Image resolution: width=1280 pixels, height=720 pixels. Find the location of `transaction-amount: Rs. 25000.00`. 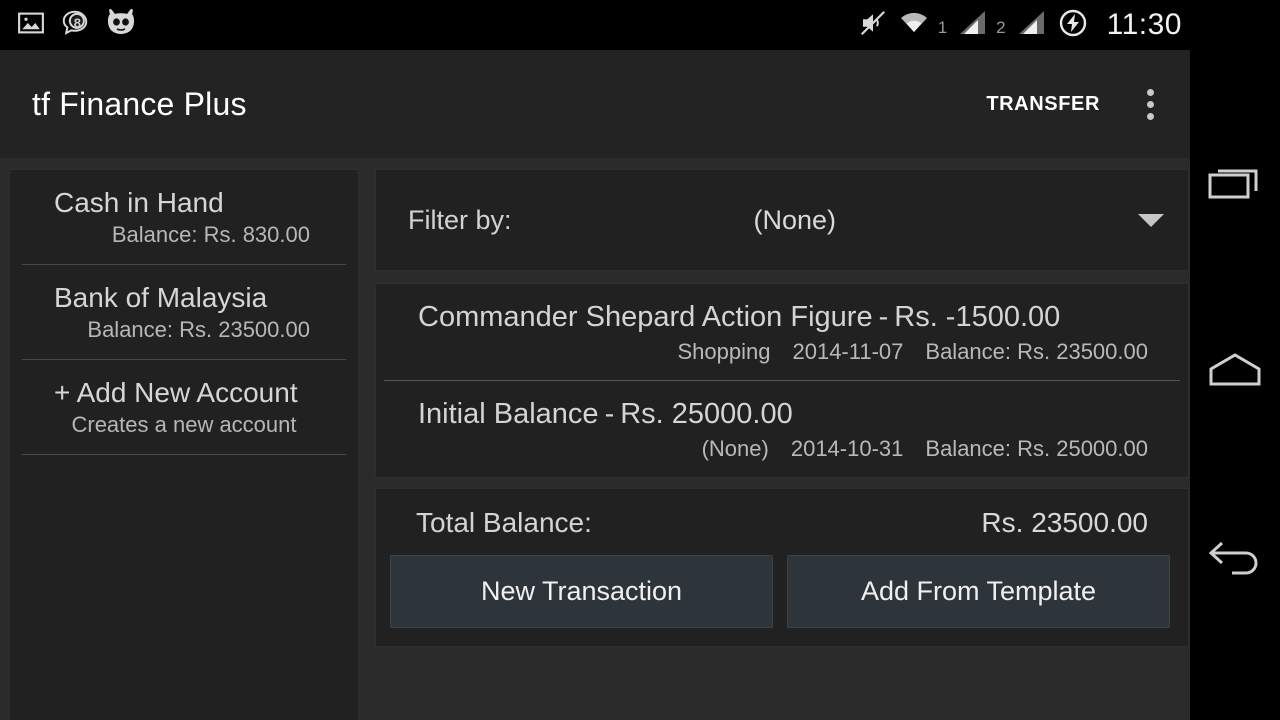

transaction-amount: Rs. 25000.00 is located at coordinates (706, 414).